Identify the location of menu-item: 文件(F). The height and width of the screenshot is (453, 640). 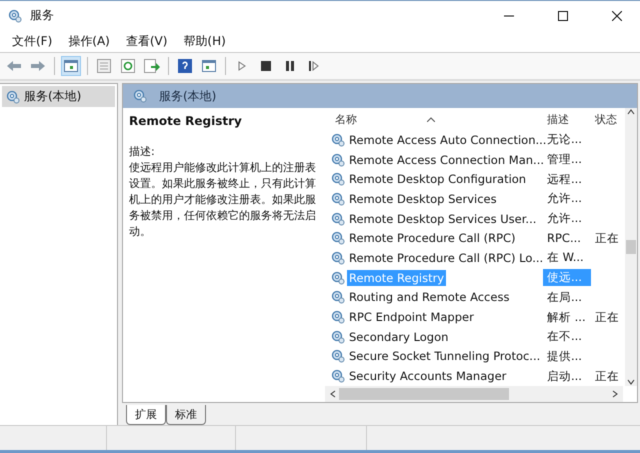
(32, 41).